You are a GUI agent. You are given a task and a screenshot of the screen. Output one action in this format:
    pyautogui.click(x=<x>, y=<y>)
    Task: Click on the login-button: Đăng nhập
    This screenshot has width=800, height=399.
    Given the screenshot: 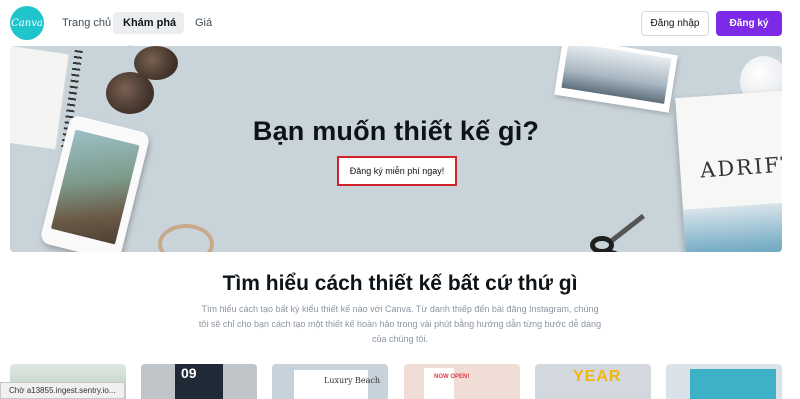 What is the action you would take?
    pyautogui.click(x=675, y=23)
    